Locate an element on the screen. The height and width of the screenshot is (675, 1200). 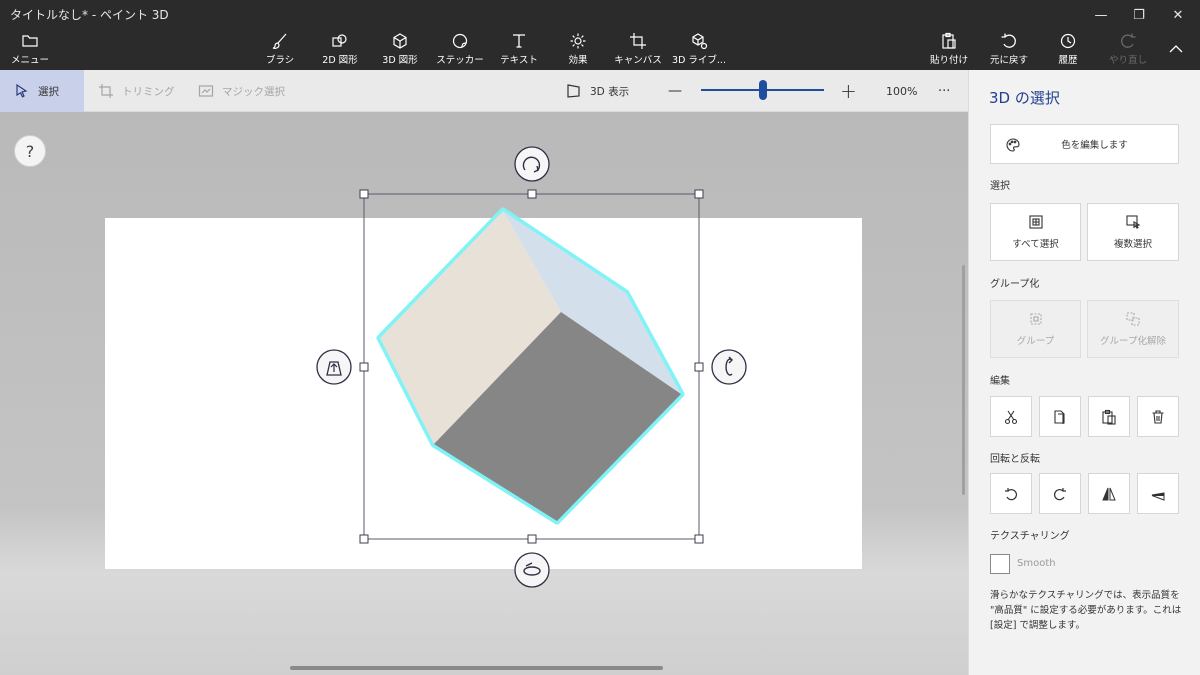
paste-button: 貼り付け is located at coordinates (949, 51).